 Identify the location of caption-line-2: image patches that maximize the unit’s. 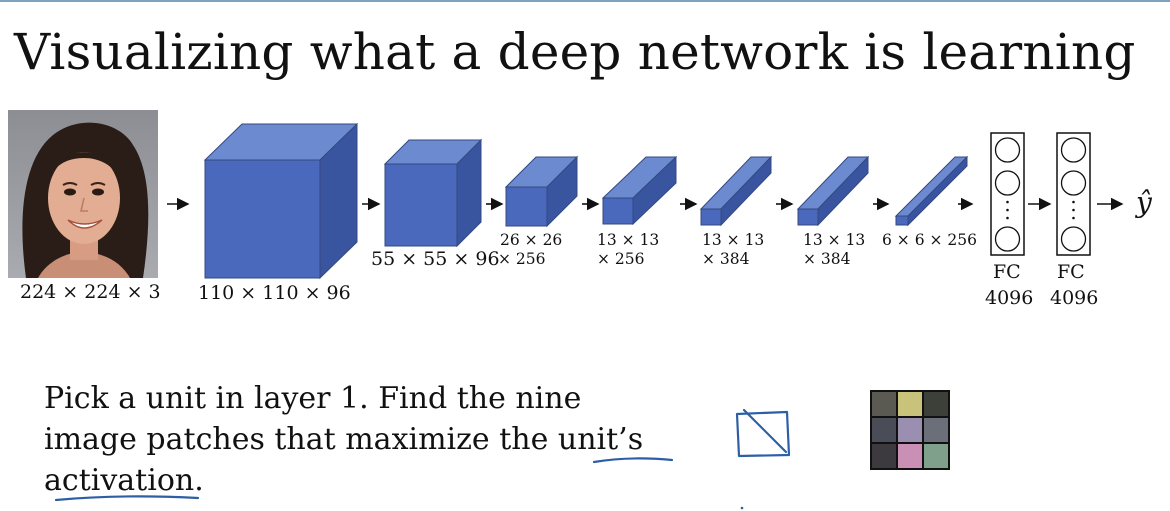
(344, 439).